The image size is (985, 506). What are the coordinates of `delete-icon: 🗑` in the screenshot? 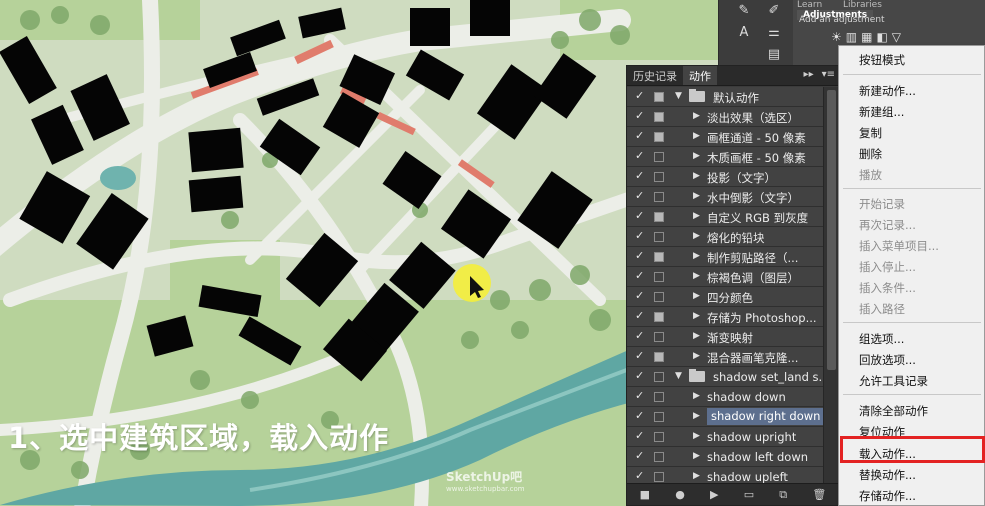 It's located at (819, 494).